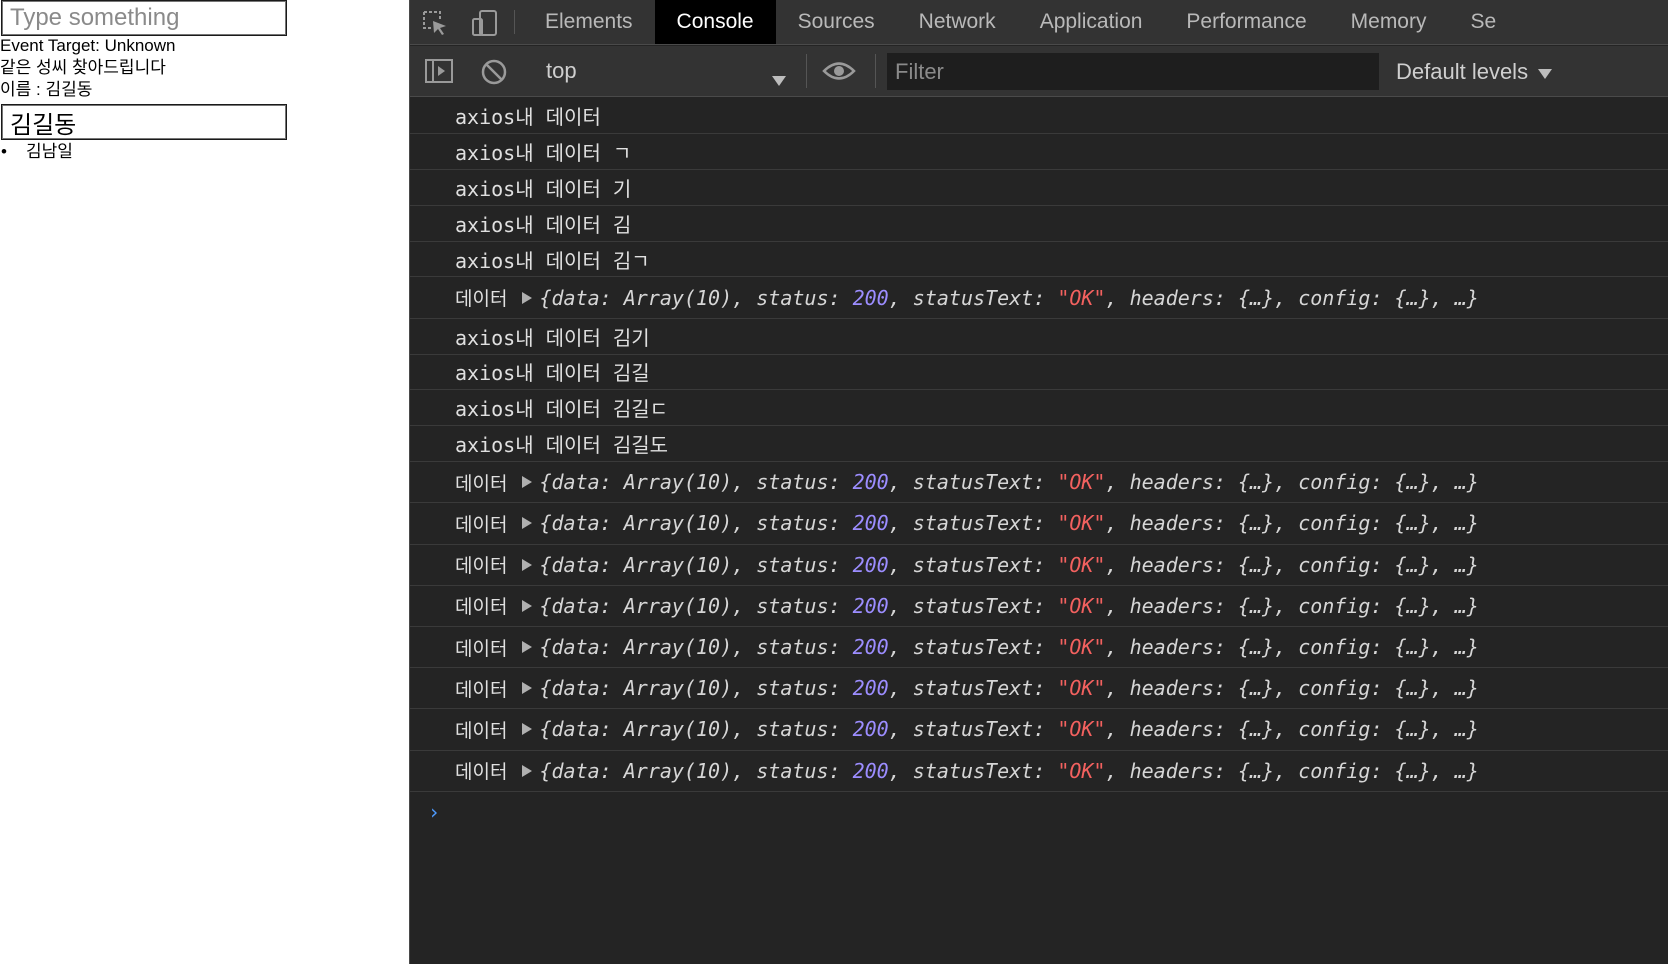 The height and width of the screenshot is (964, 1668). I want to click on list-item: 김남일, so click(36, 152).